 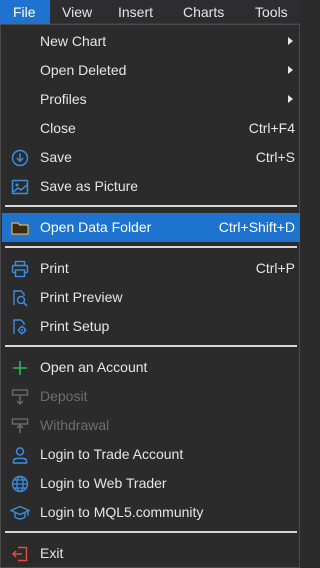 What do you see at coordinates (151, 553) in the screenshot?
I see `menu-item-exit: Exit` at bounding box center [151, 553].